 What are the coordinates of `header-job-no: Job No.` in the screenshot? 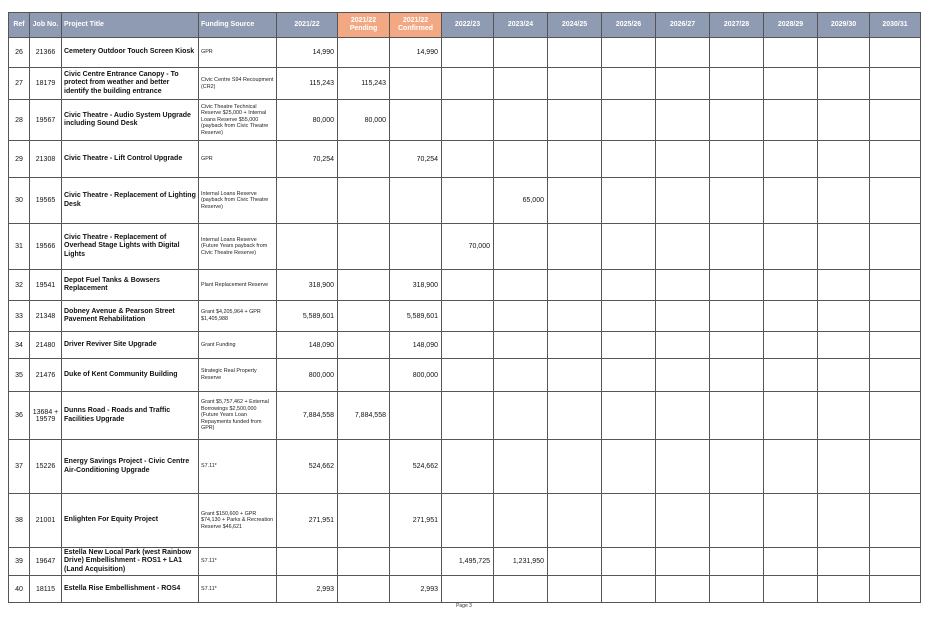 It's located at (45, 25).